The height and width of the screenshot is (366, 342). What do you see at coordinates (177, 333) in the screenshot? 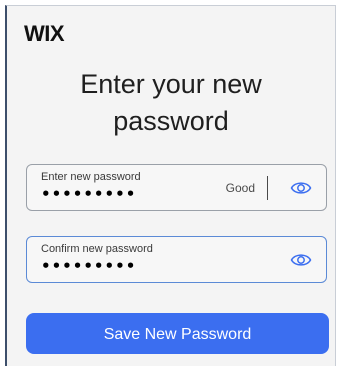
I see `save-new-password-button: Save New Password` at bounding box center [177, 333].